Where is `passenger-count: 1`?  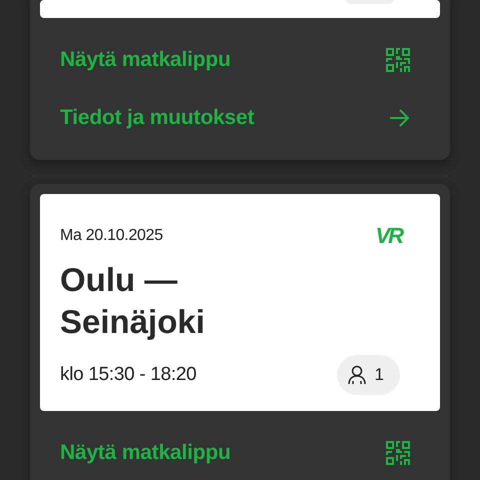 passenger-count: 1 is located at coordinates (379, 375).